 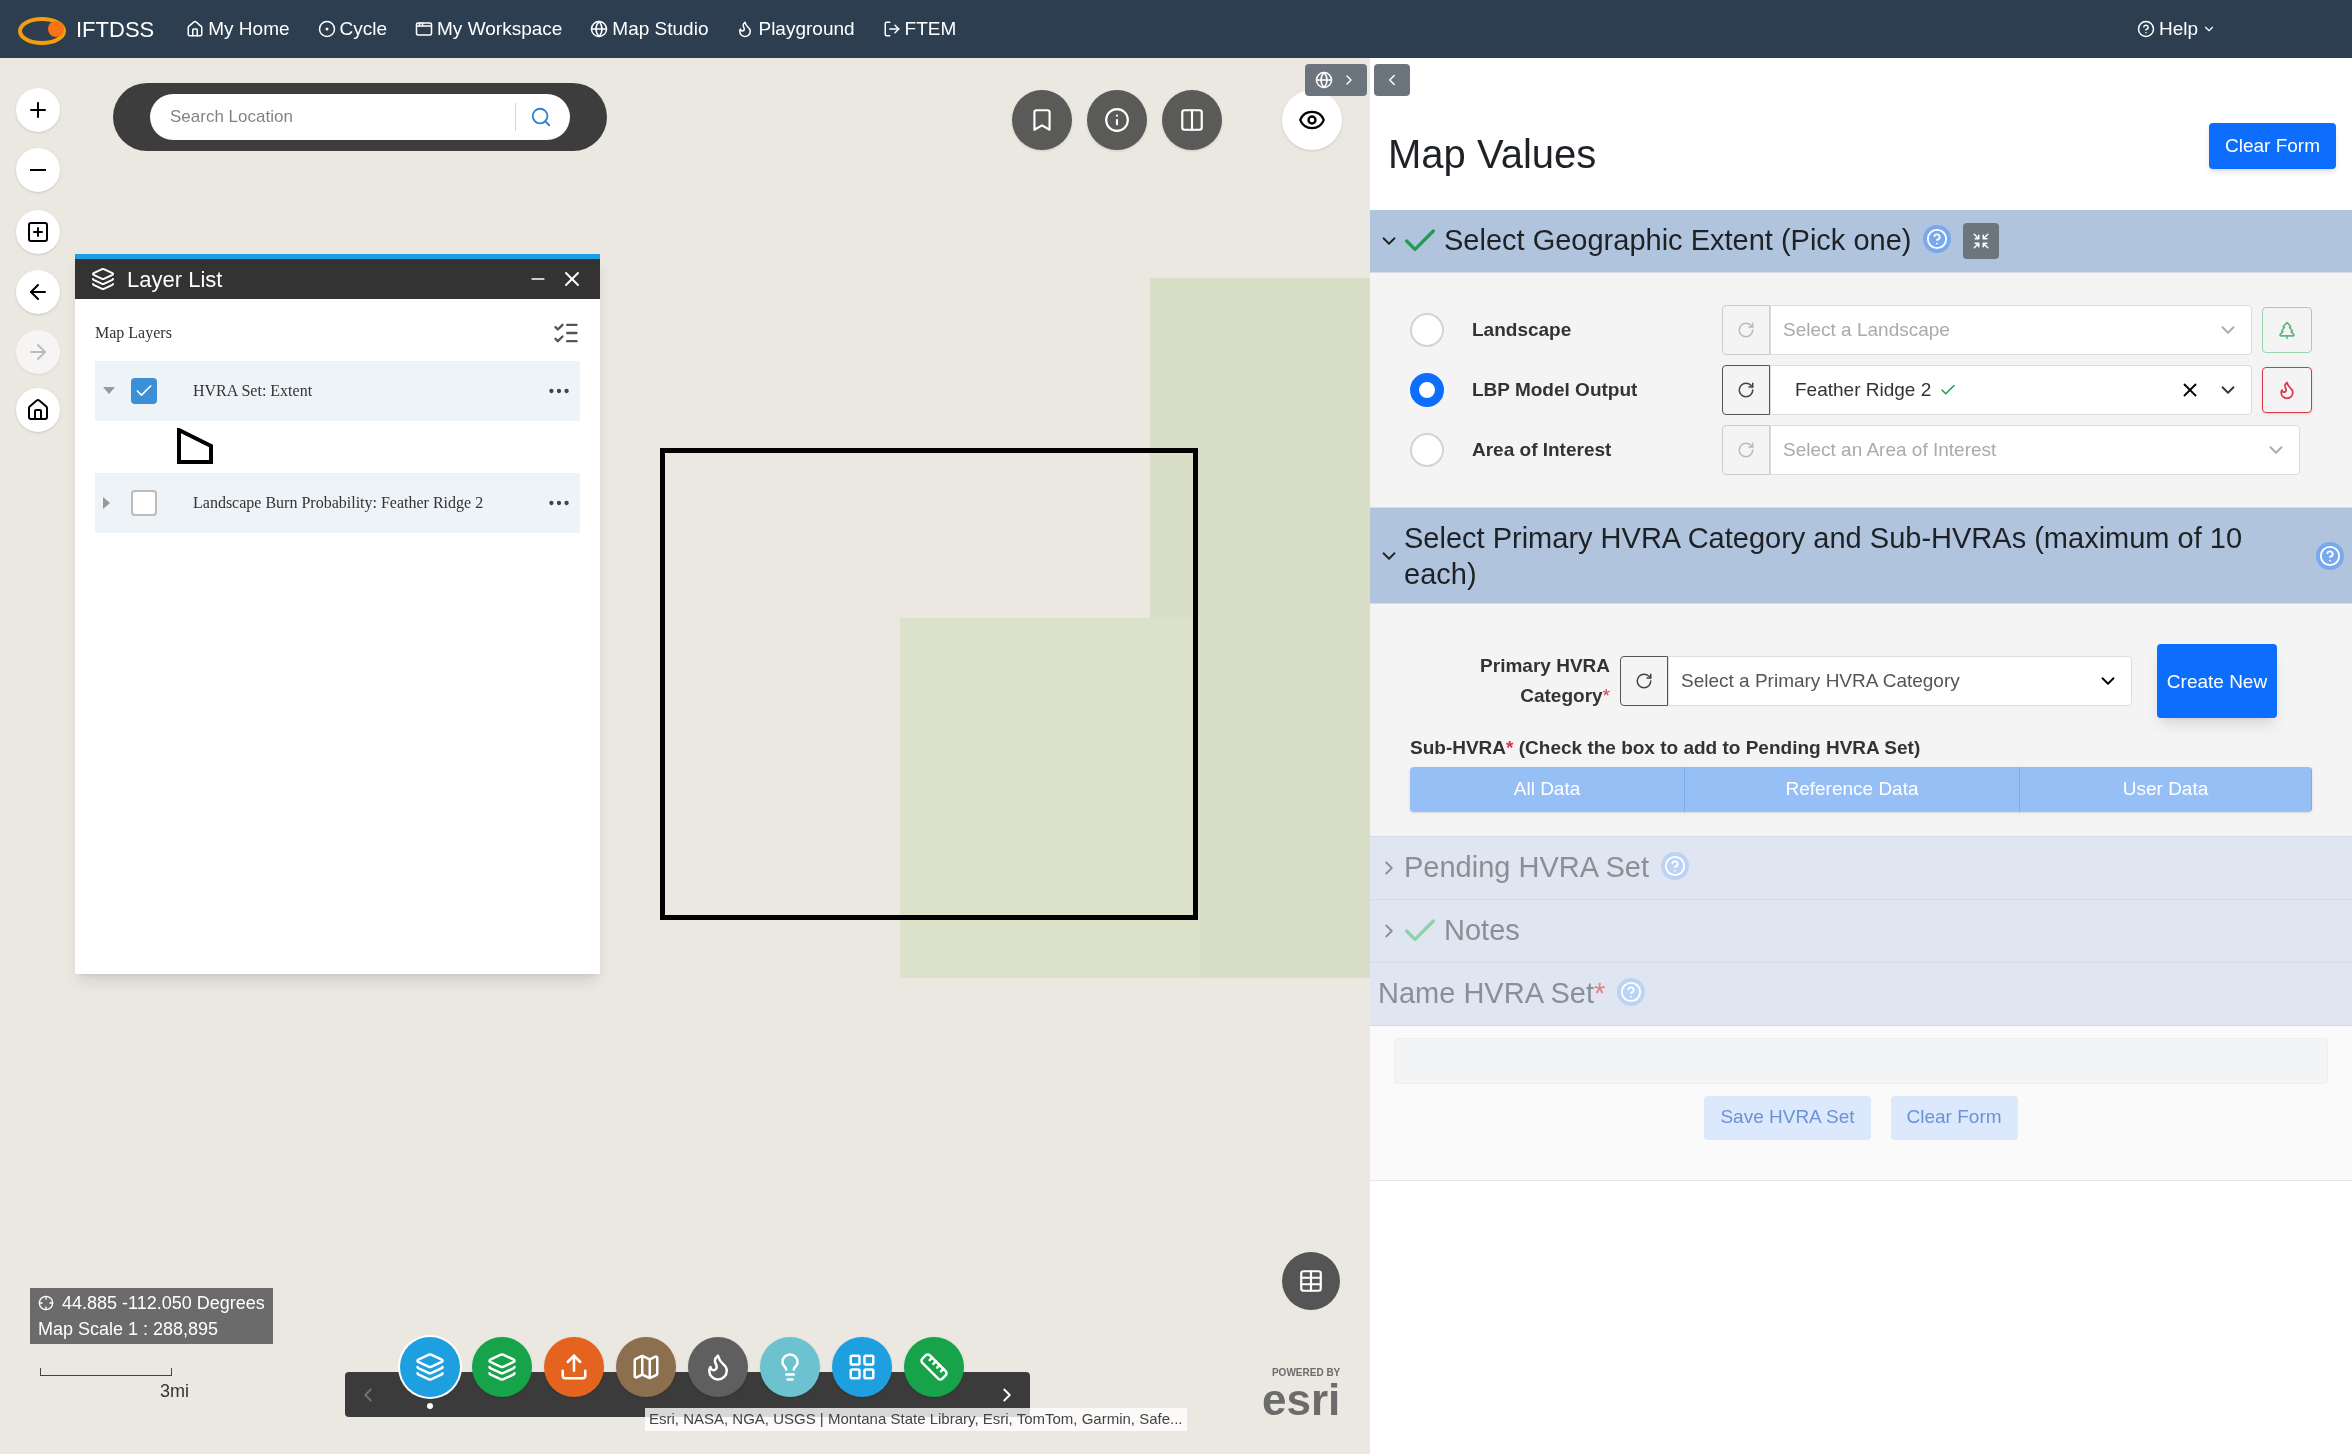 I want to click on section-title: Select Geographic Extent (Pick one), so click(x=1678, y=241).